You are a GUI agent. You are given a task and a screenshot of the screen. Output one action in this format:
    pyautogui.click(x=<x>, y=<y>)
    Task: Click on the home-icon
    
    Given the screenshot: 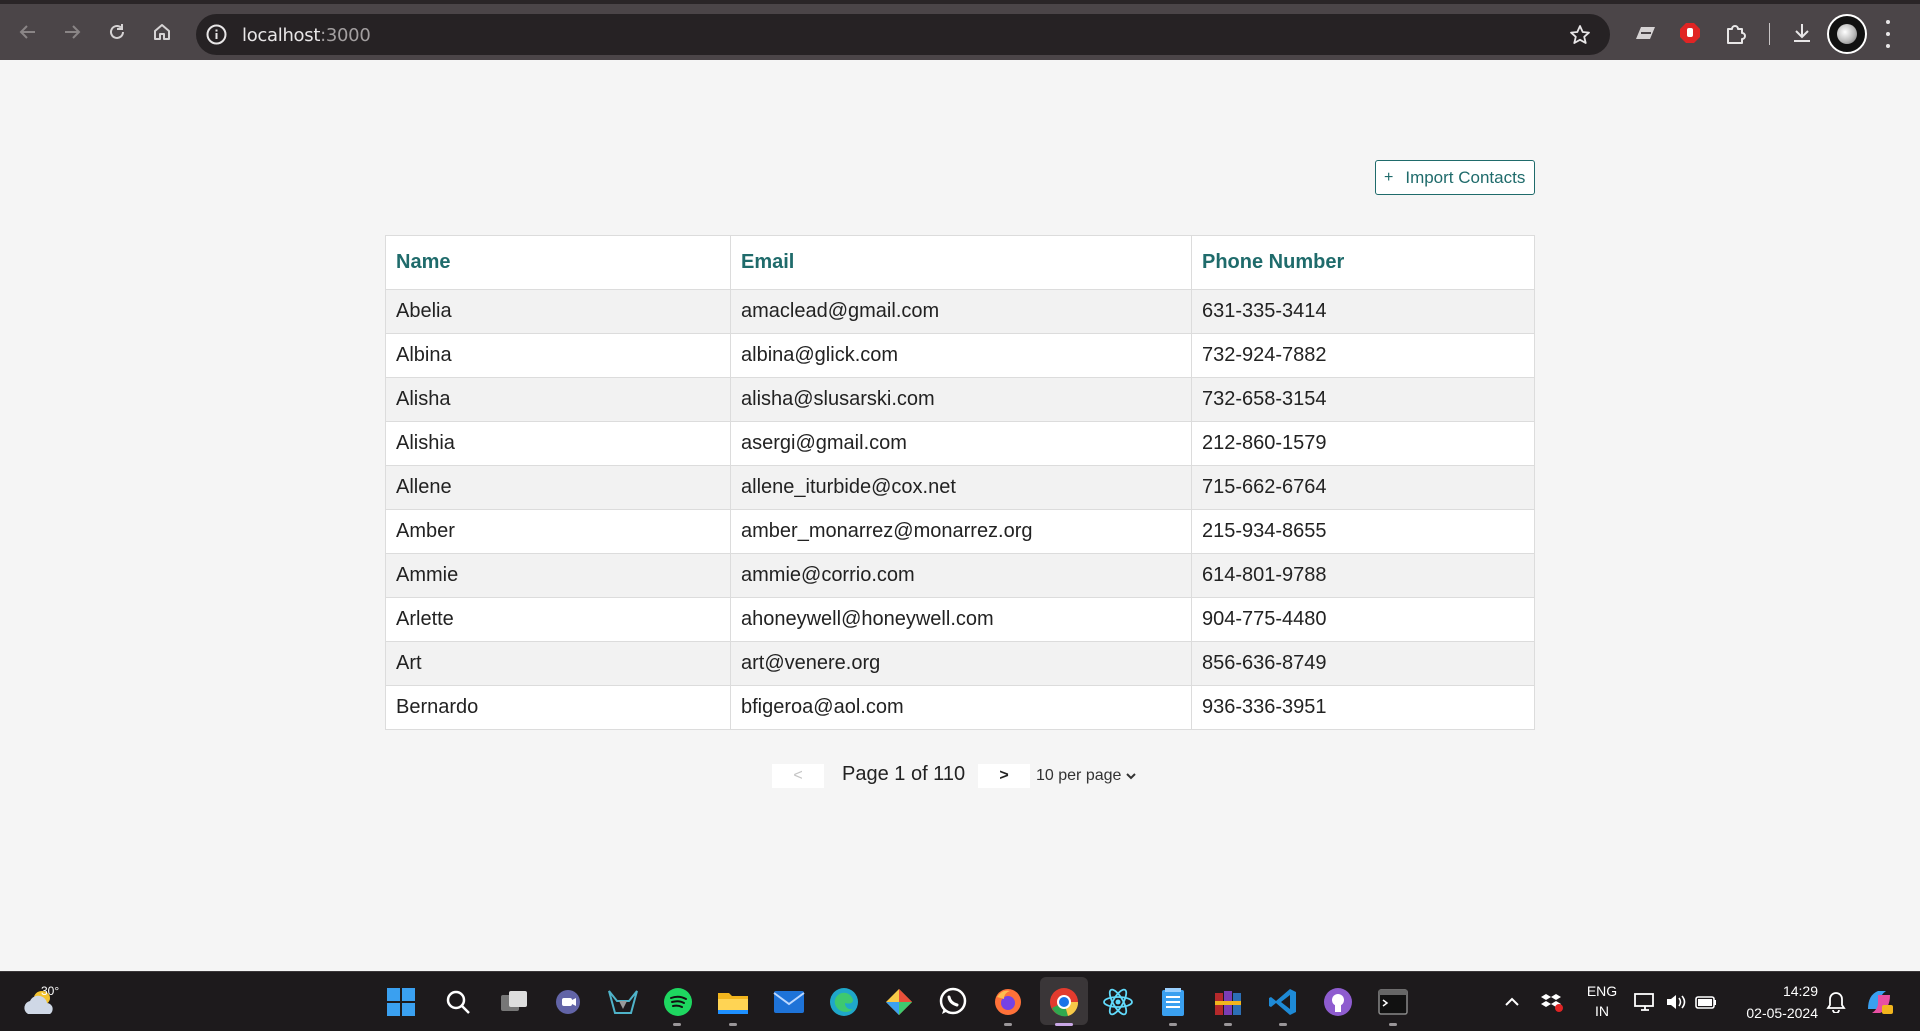 What is the action you would take?
    pyautogui.click(x=162, y=32)
    